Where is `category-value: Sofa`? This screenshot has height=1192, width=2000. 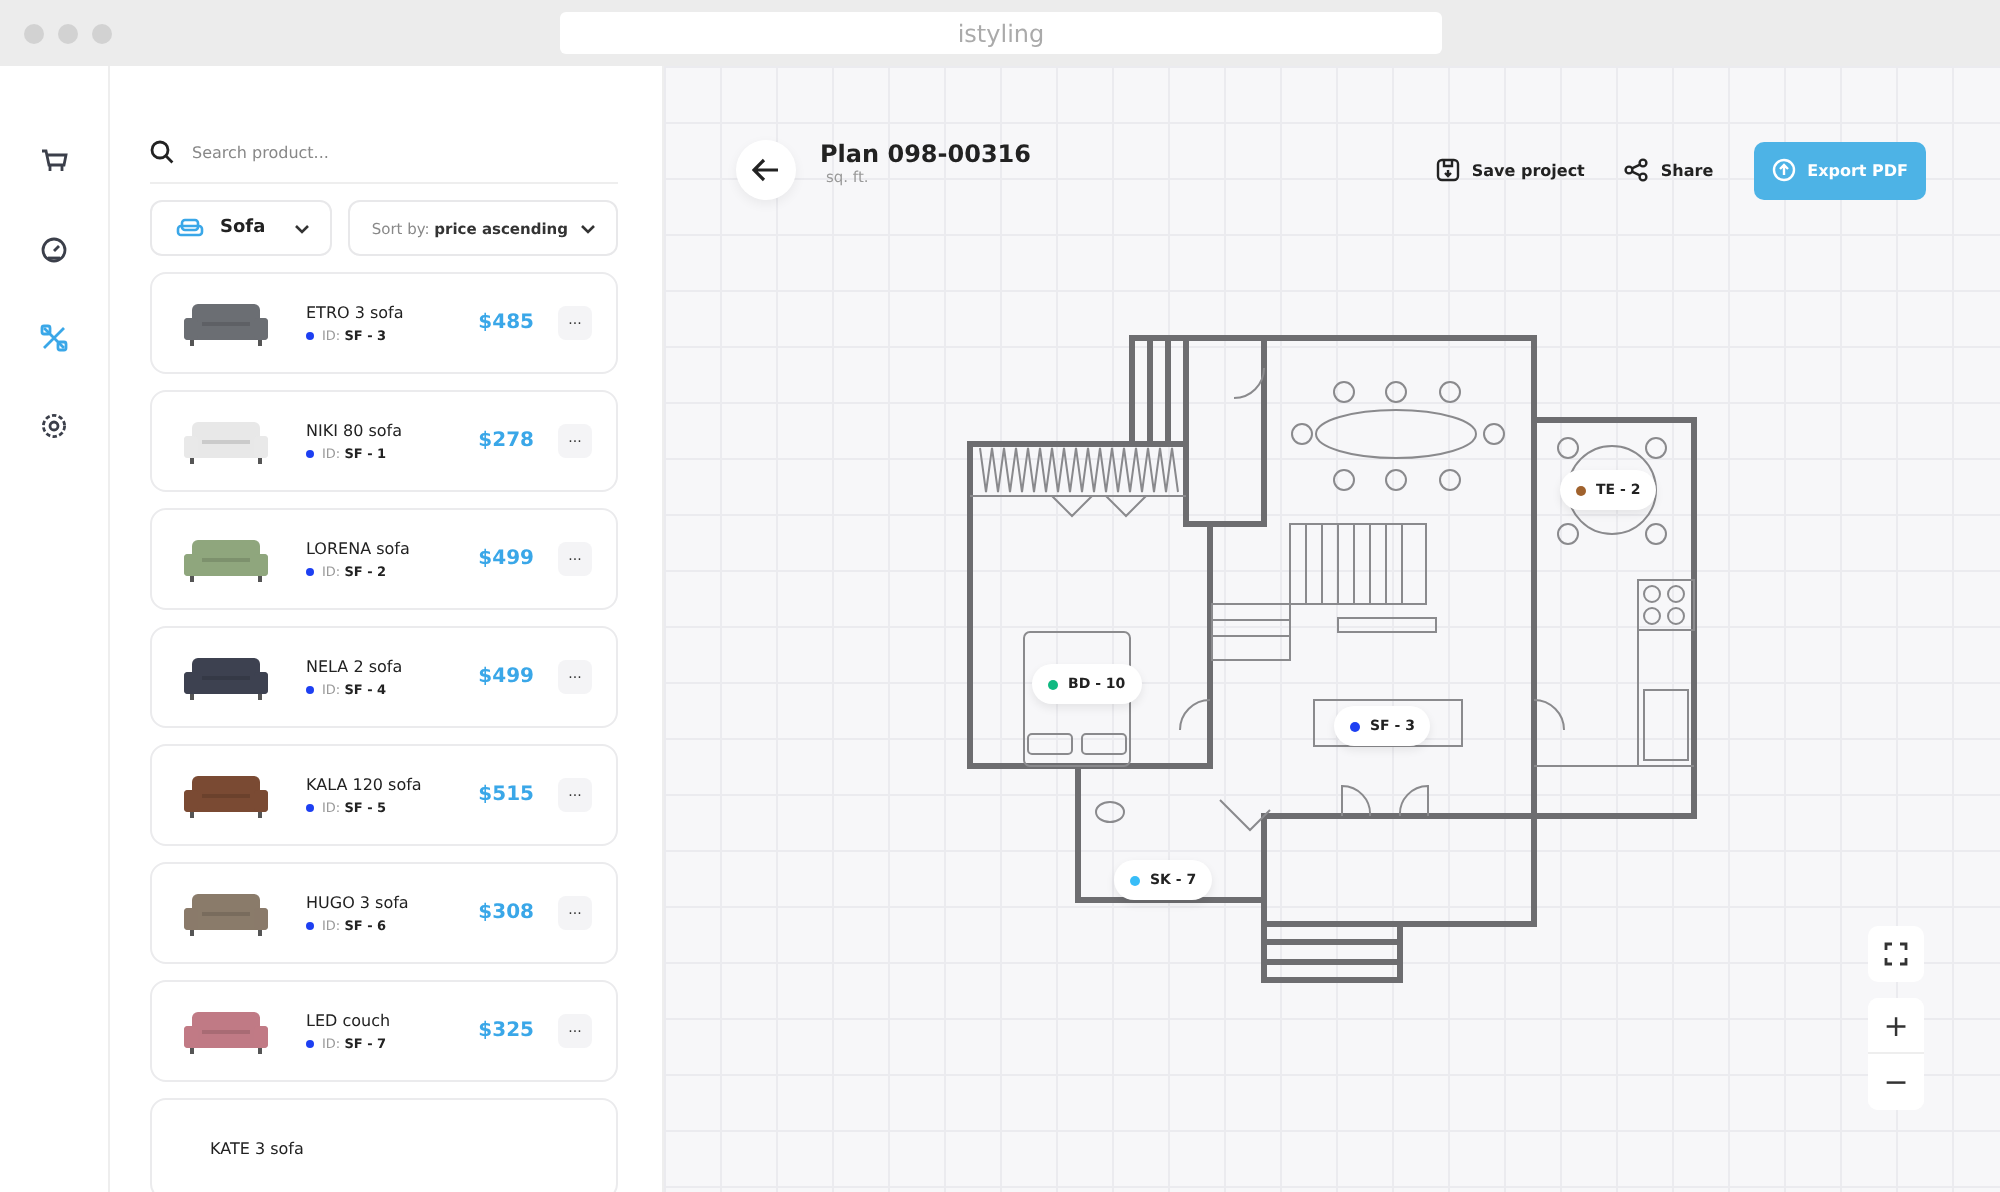
category-value: Sofa is located at coordinates (244, 228).